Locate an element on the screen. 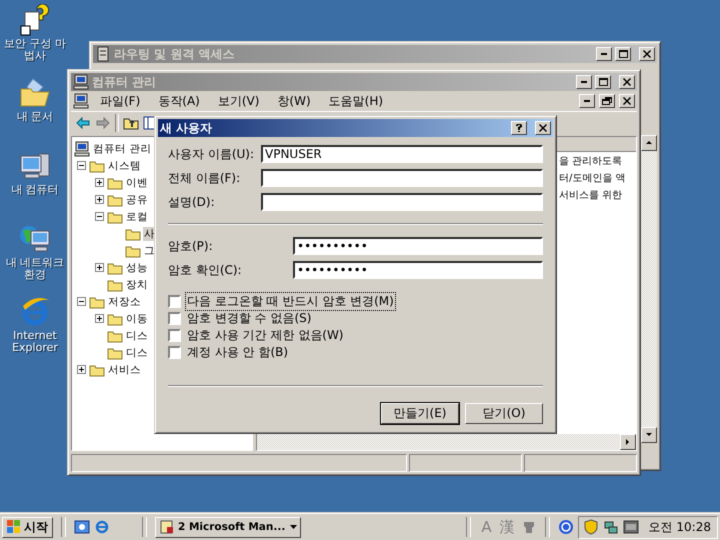 The height and width of the screenshot is (540, 720). menu-item: 창(W) is located at coordinates (294, 101).